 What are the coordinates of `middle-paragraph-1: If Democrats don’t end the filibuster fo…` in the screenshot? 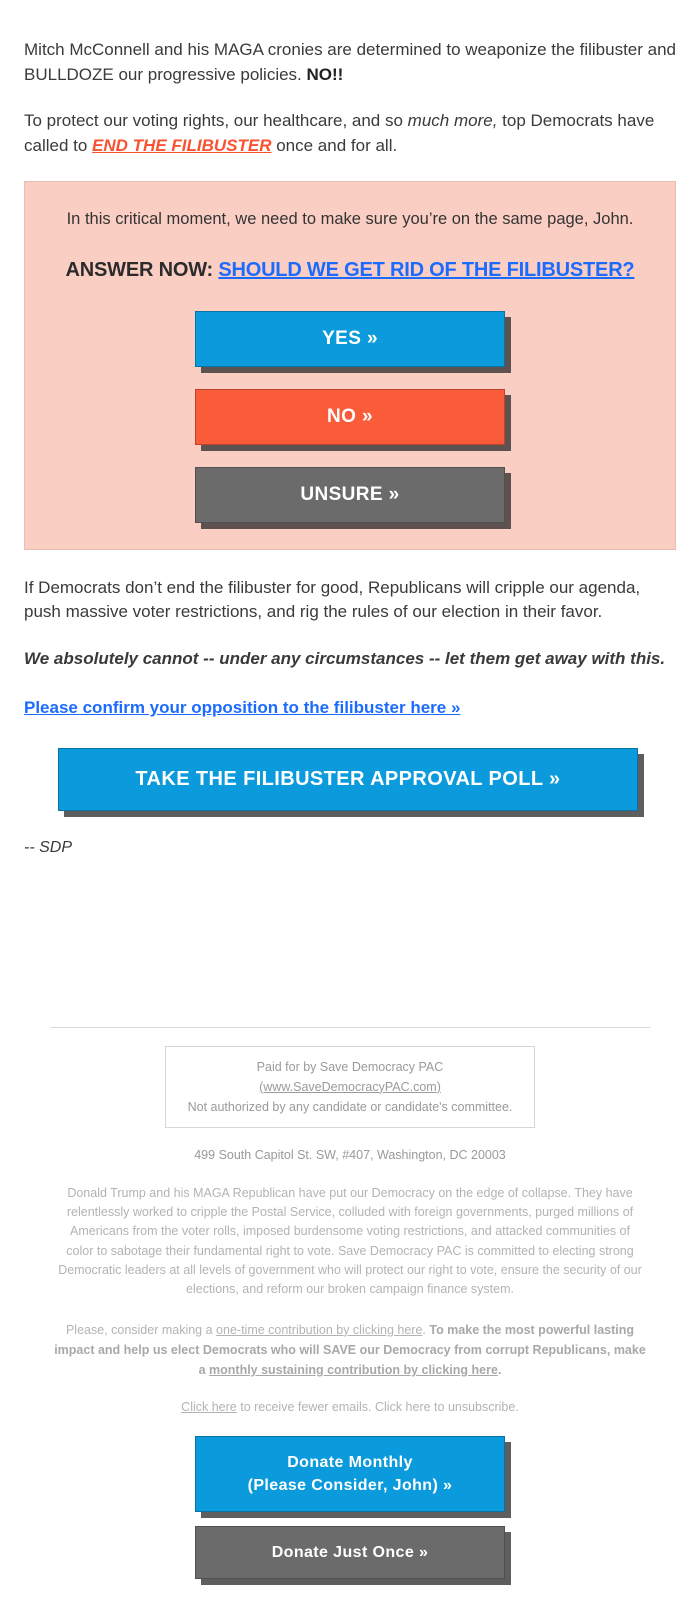 It's located at (332, 599).